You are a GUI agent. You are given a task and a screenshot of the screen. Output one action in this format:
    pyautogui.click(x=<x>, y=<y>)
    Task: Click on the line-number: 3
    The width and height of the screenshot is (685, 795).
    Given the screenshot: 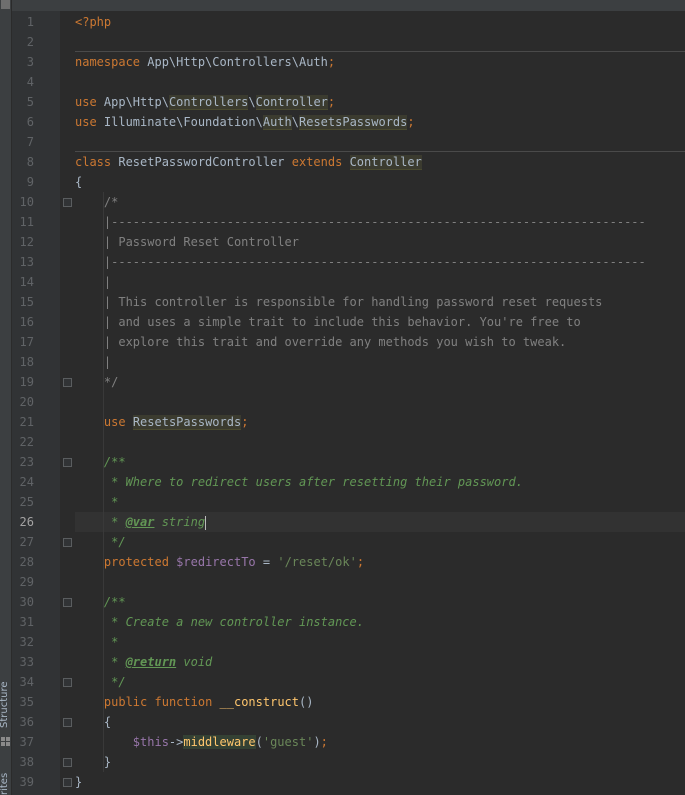 What is the action you would take?
    pyautogui.click(x=30, y=62)
    